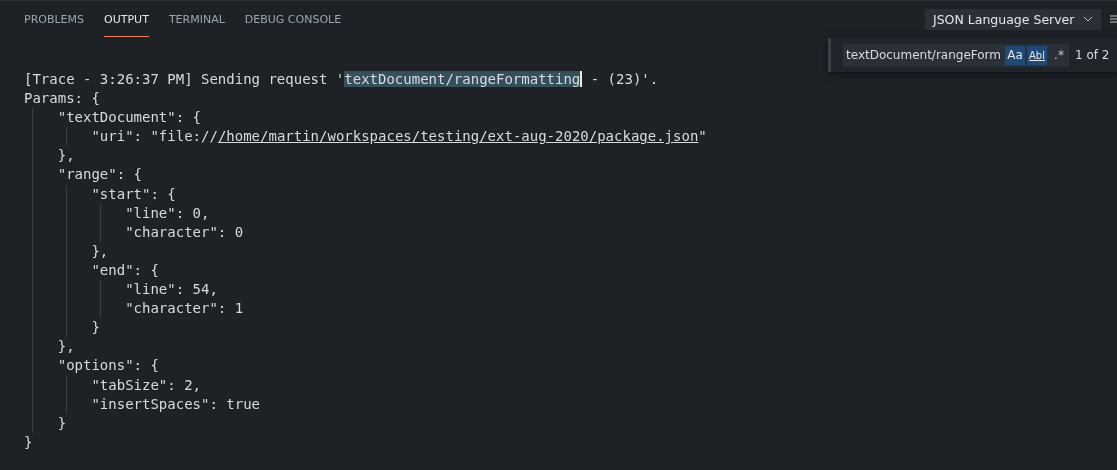 The width and height of the screenshot is (1117, 470). What do you see at coordinates (1013, 19) in the screenshot?
I see `channel-dropdown: JSON Language Server` at bounding box center [1013, 19].